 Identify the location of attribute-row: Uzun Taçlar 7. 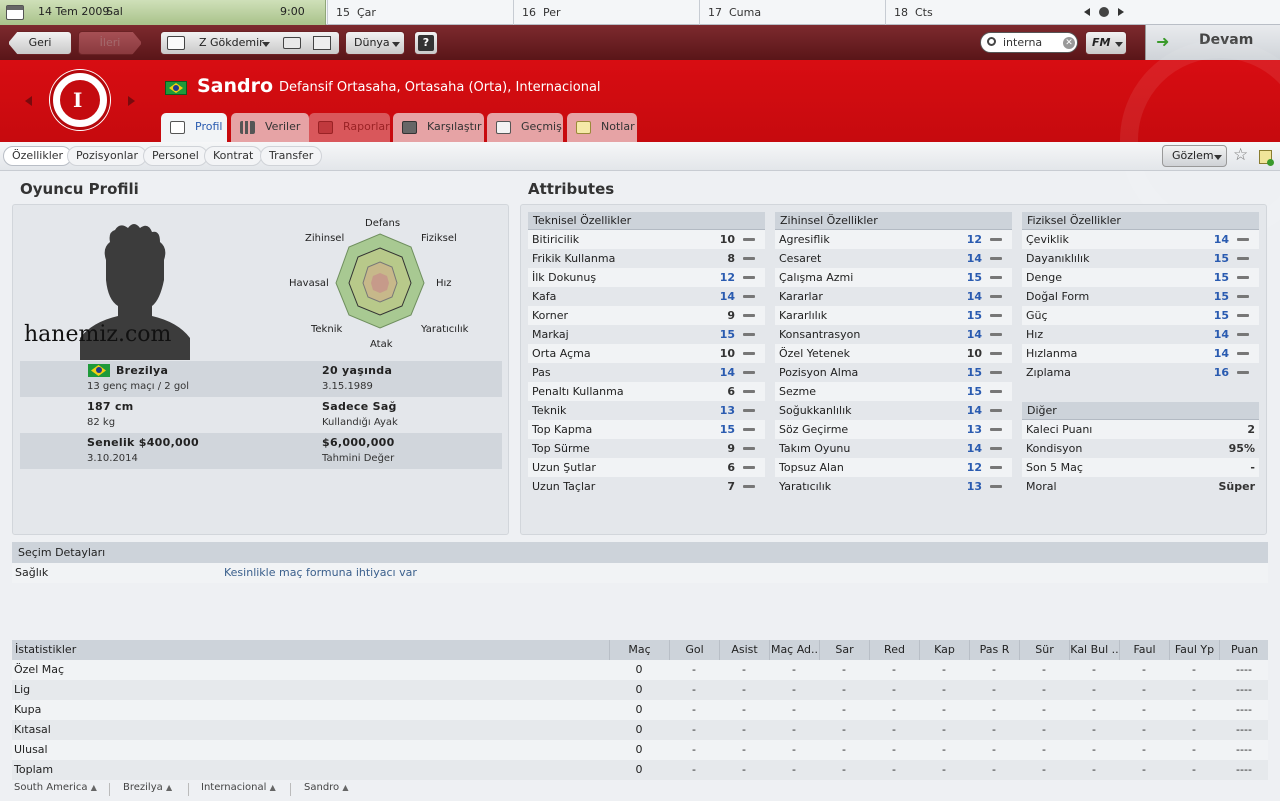
(646, 486).